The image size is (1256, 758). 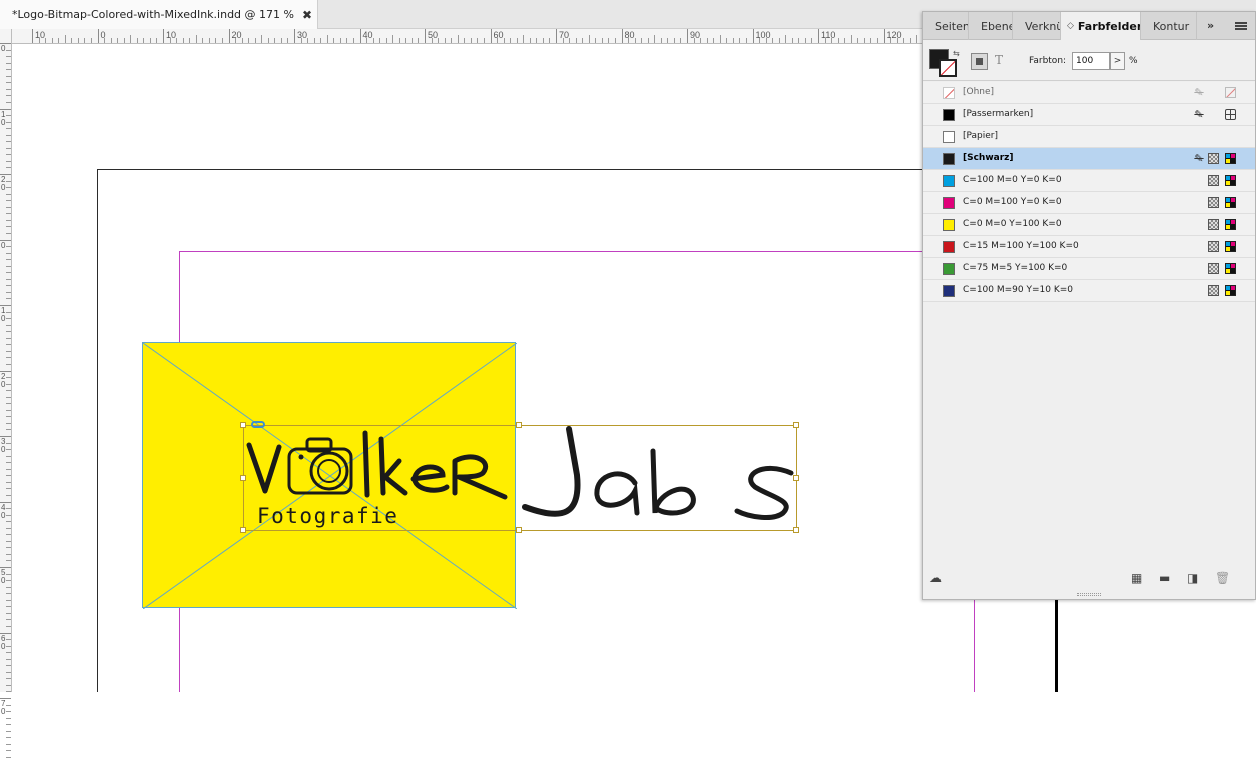 What do you see at coordinates (981, 136) in the screenshot?
I see `swatch-name: [Papier]` at bounding box center [981, 136].